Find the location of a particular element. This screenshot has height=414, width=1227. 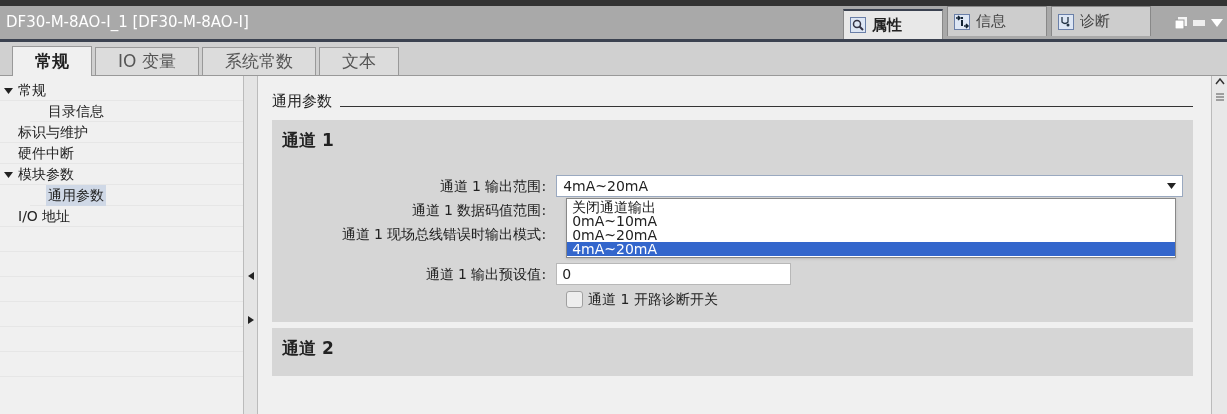

dropdown-option: 4mA~20mA is located at coordinates (871, 249).